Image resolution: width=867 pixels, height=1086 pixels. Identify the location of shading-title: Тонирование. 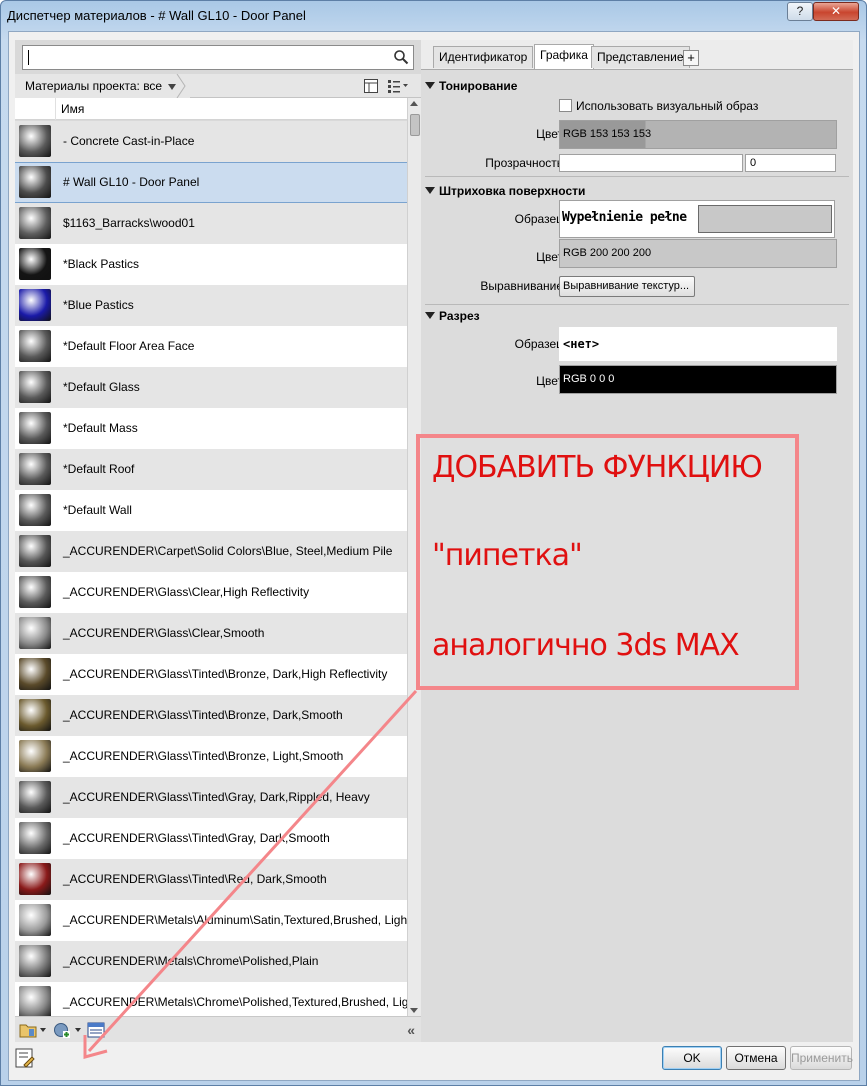
(478, 86).